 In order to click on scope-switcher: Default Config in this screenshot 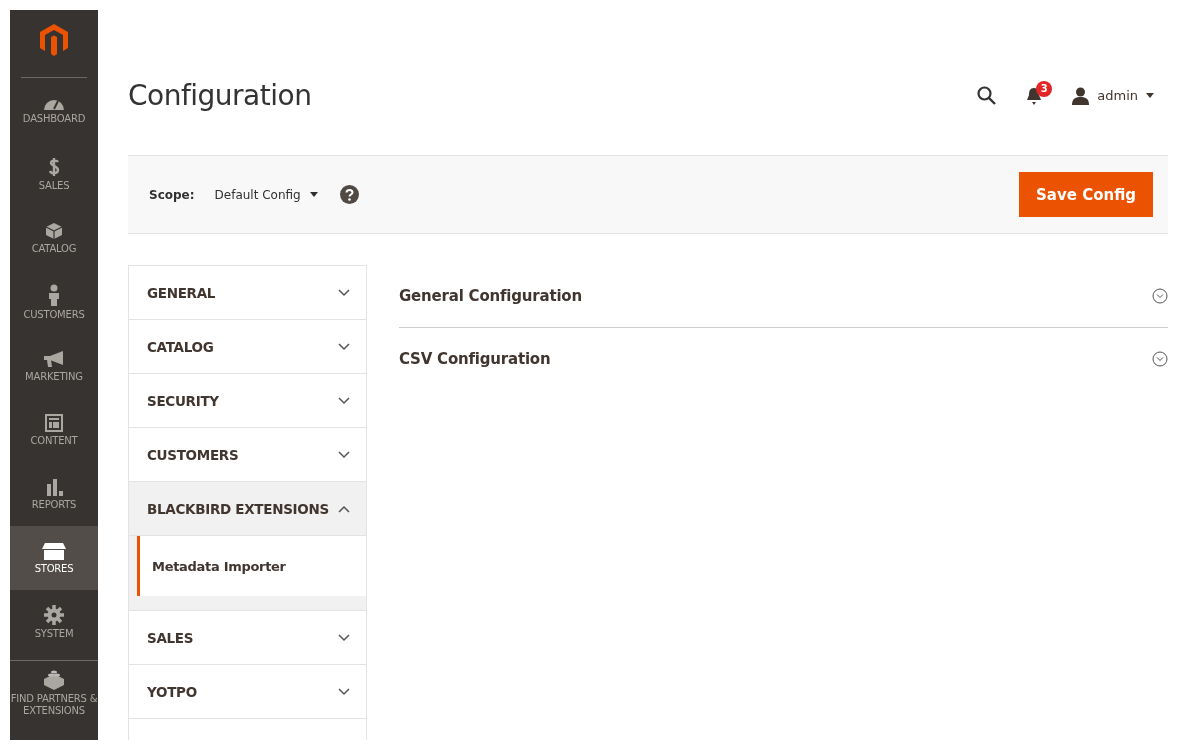, I will do `click(266, 194)`.